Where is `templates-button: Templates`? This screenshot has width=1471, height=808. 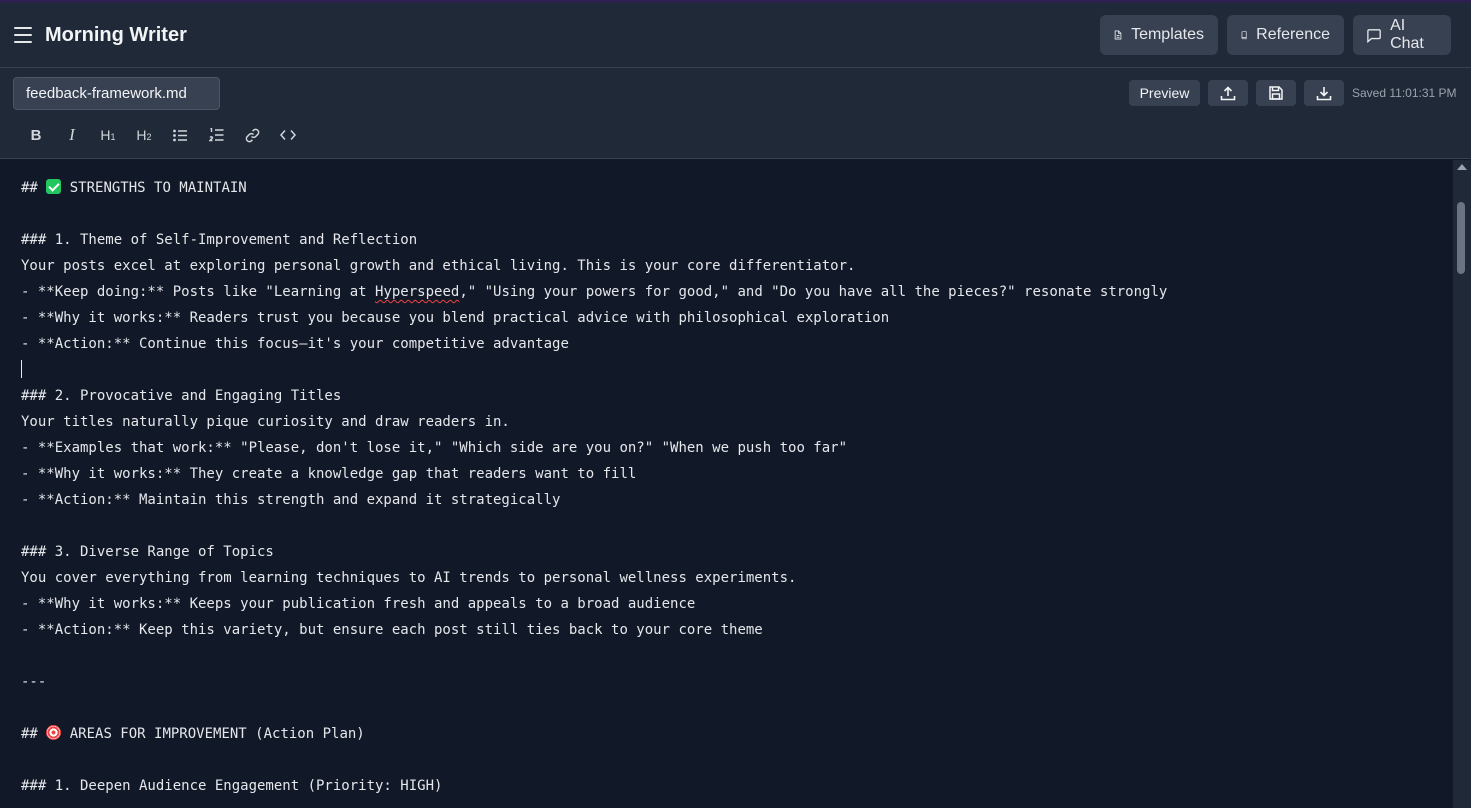
templates-button: Templates is located at coordinates (1159, 35).